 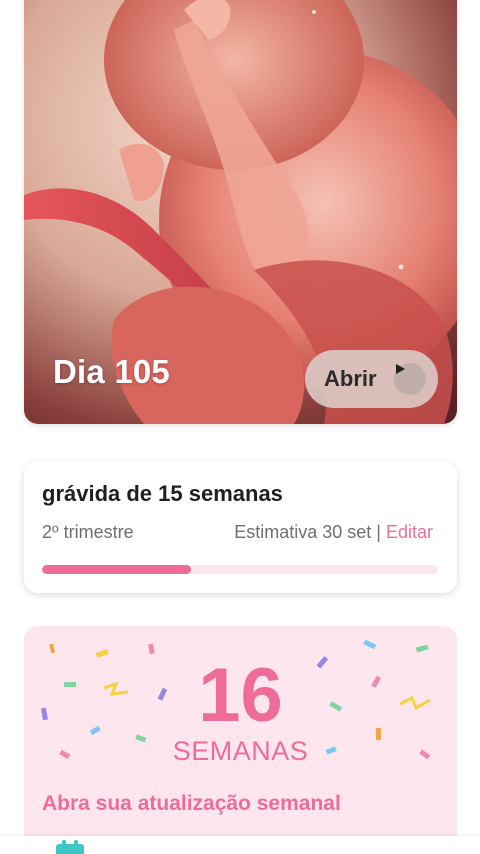 I want to click on due-date-estimate: Estimativa 30 set |, so click(x=307, y=532).